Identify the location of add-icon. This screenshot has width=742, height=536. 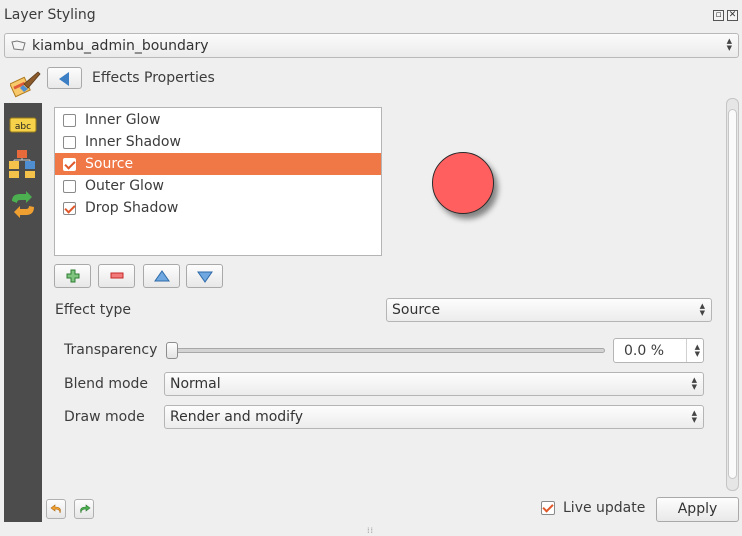
(73, 276).